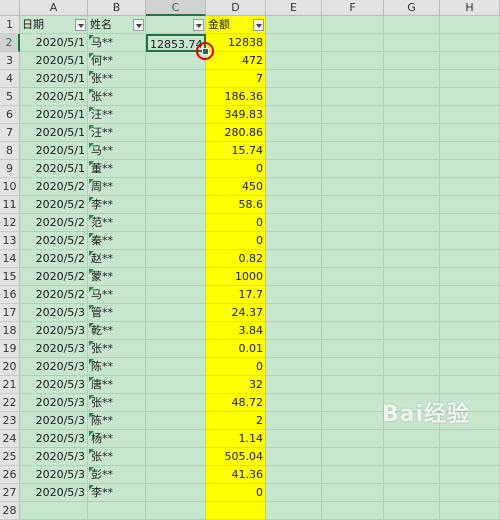 The width and height of the screenshot is (500, 520). What do you see at coordinates (353, 8) in the screenshot?
I see `column-header-f: F` at bounding box center [353, 8].